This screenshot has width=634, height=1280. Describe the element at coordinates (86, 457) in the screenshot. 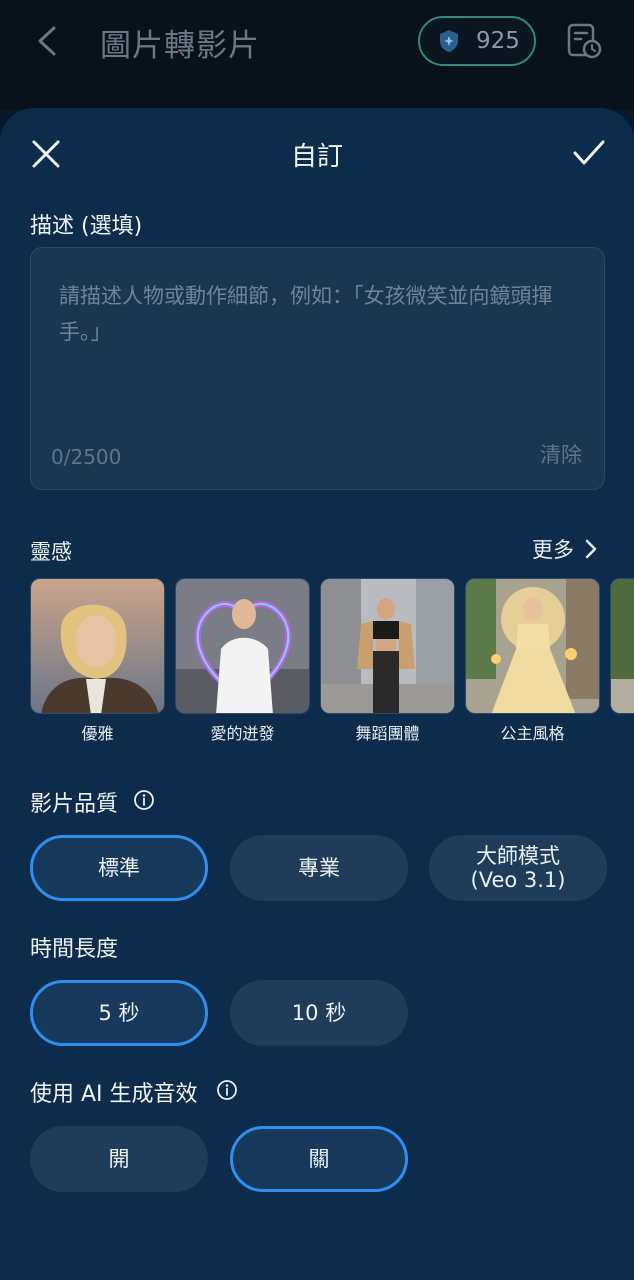

I see `character-counter: 0/2500` at that location.